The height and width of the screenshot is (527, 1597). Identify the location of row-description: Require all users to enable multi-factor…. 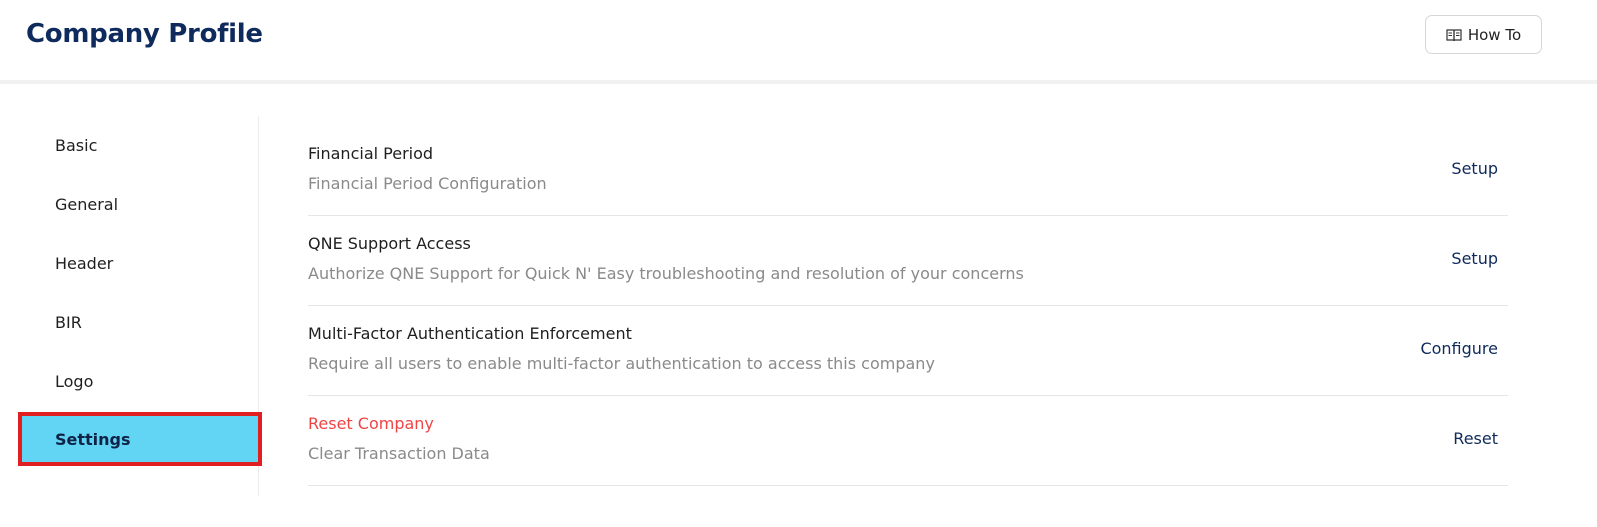
(621, 363).